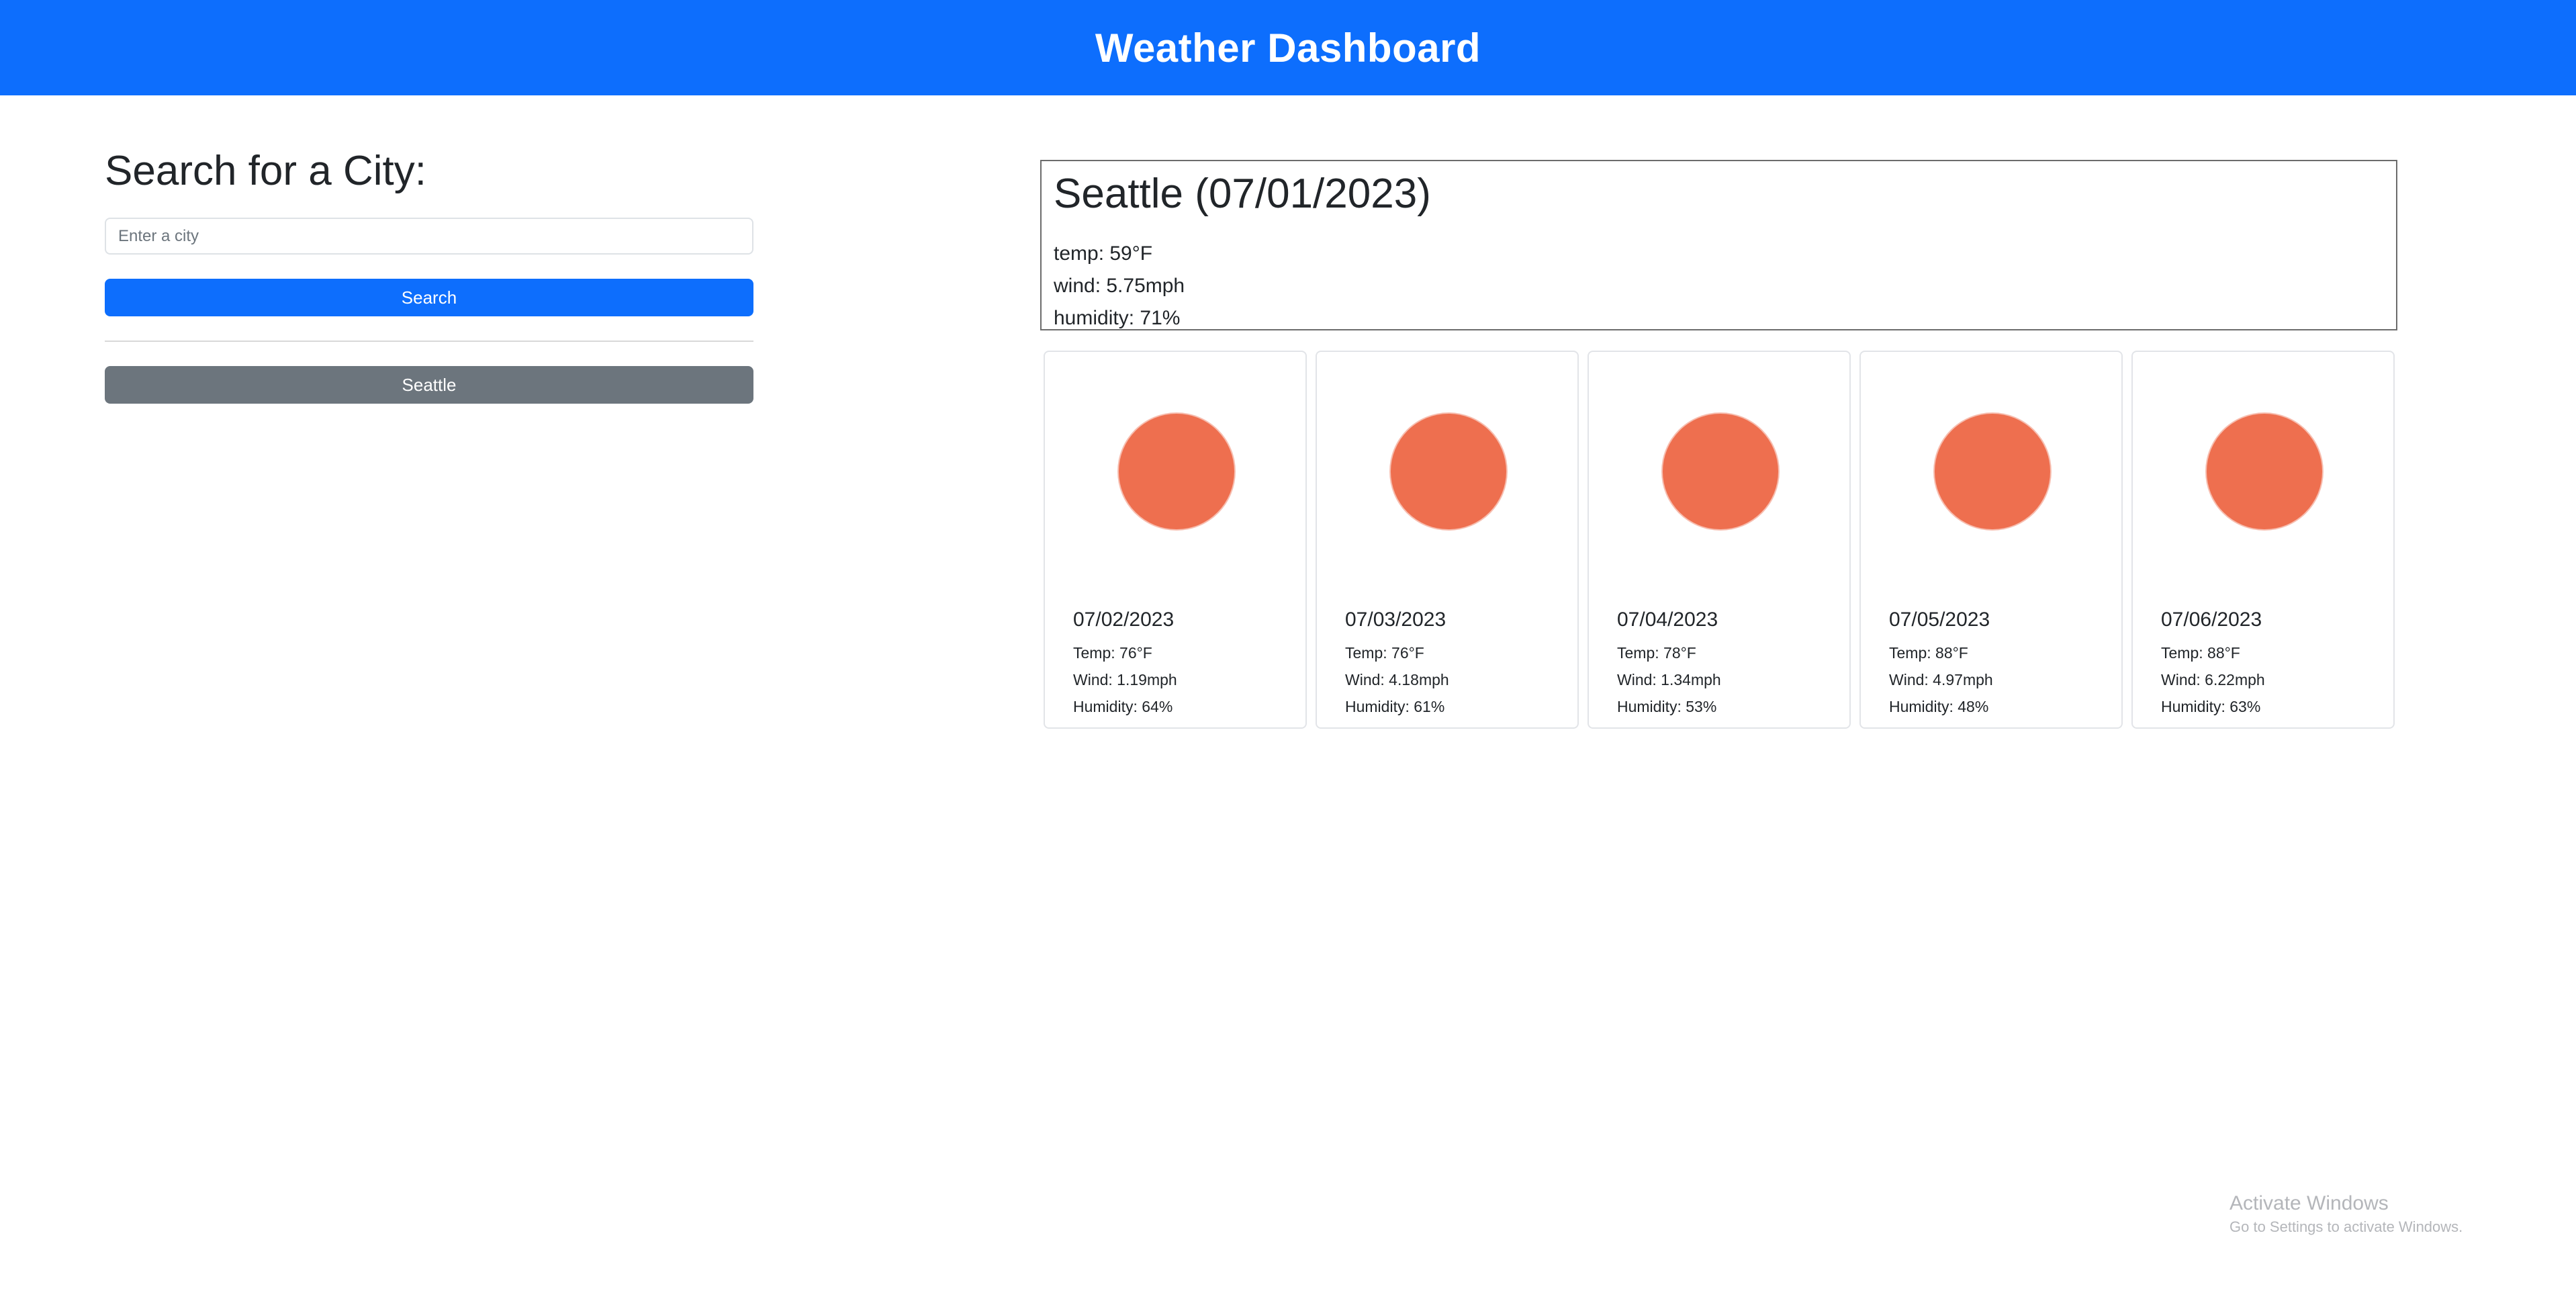 This screenshot has height=1303, width=2576. What do you see at coordinates (2211, 706) in the screenshot?
I see `forecast-humidity: Humidity: 63%` at bounding box center [2211, 706].